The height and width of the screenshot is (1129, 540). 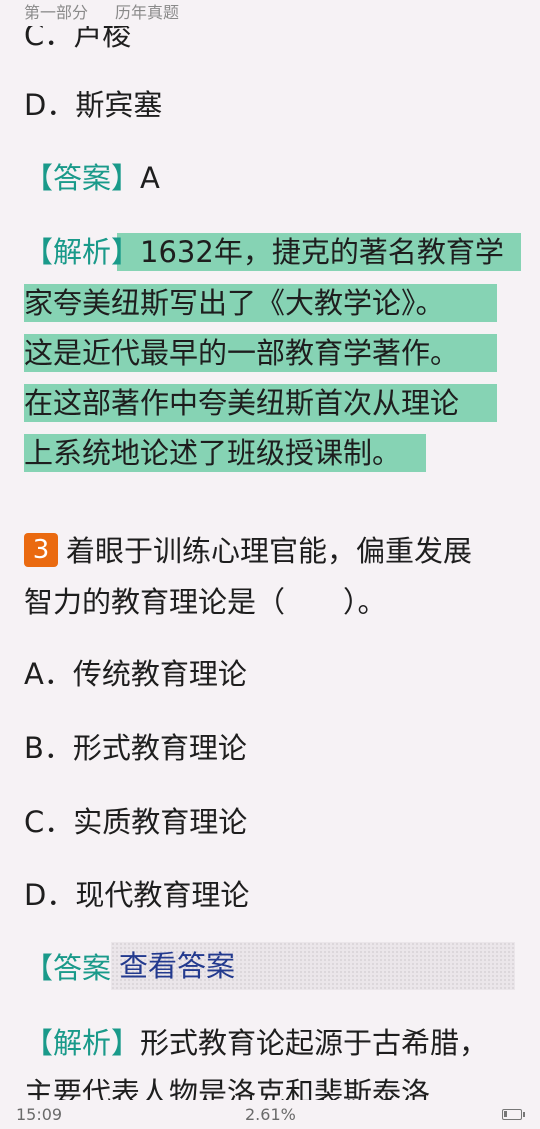 What do you see at coordinates (513, 1114) in the screenshot?
I see `battery-icon` at bounding box center [513, 1114].